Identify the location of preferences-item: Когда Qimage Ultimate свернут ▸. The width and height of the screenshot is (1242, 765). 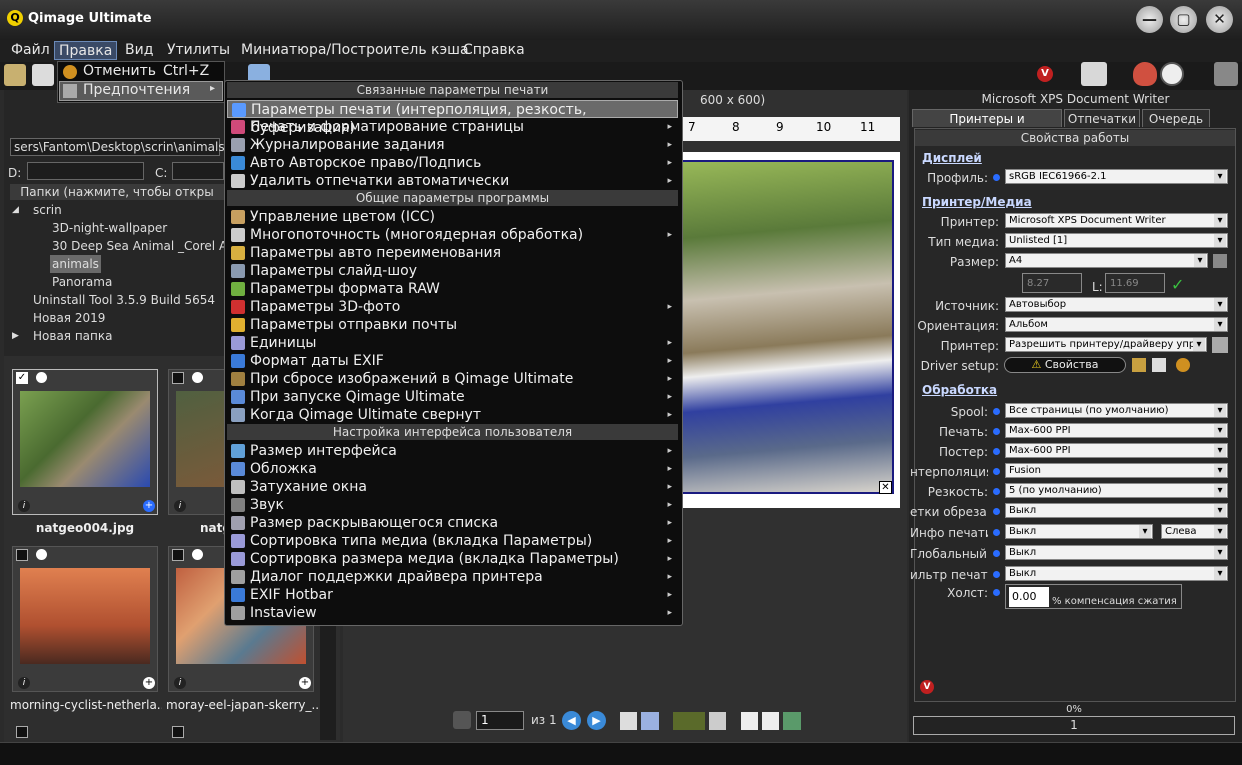
(452, 415).